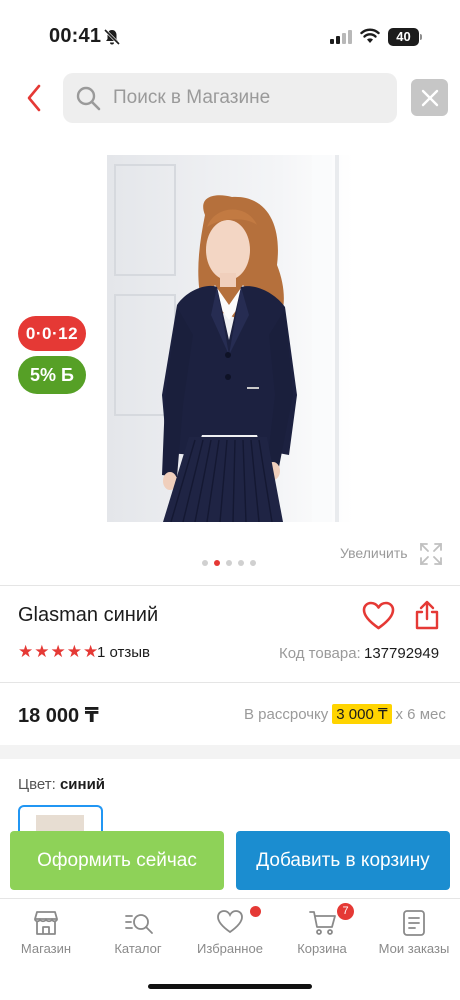  I want to click on nav-label: Избранное, so click(230, 948).